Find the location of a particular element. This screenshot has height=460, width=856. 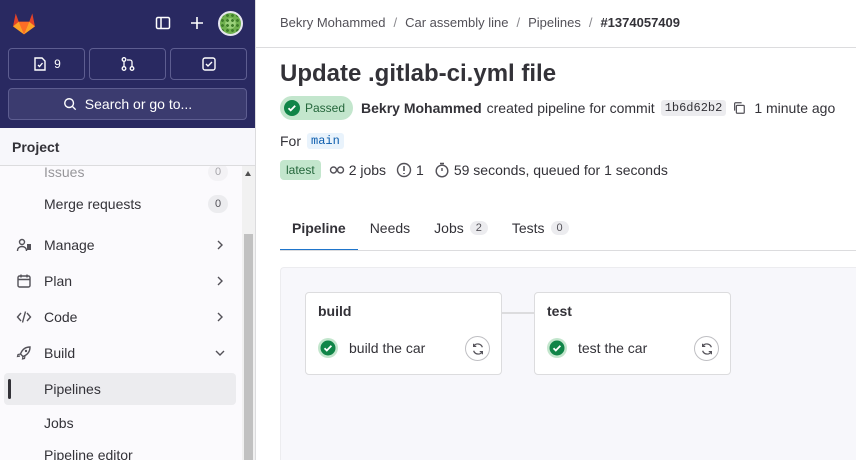

stage-column-build: build build the car is located at coordinates (403, 333).